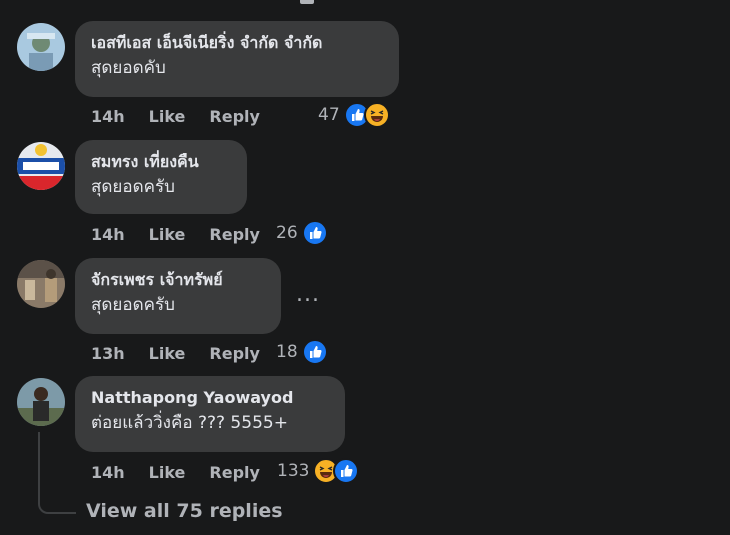 Image resolution: width=730 pixels, height=535 pixels. What do you see at coordinates (376, 115) in the screenshot?
I see `haha-reaction-icon` at bounding box center [376, 115].